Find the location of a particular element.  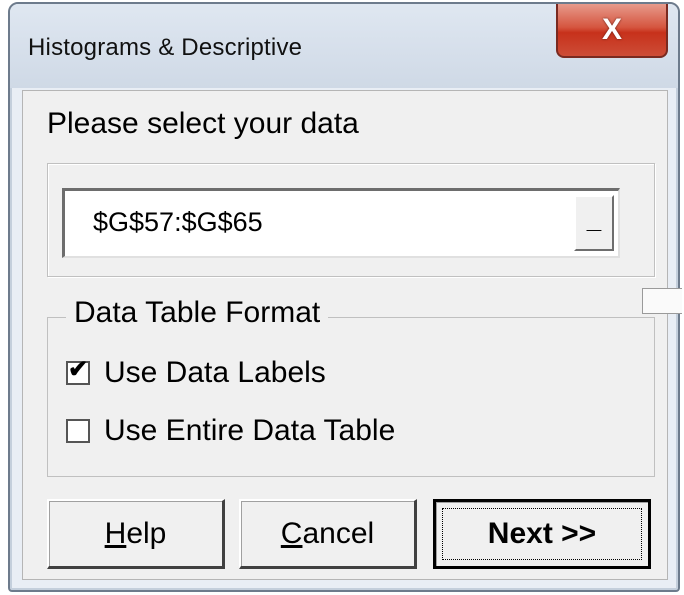

cancel-label-rest: ancel is located at coordinates (338, 533).